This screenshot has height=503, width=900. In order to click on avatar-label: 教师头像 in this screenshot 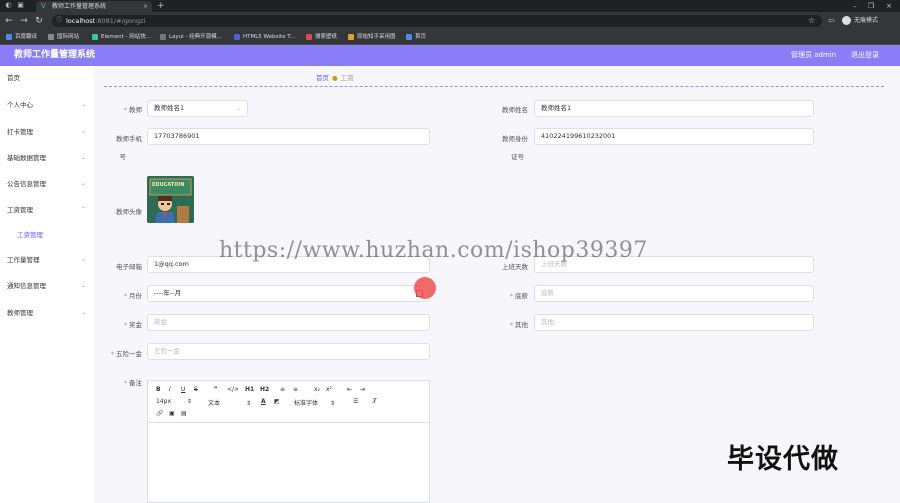, I will do `click(129, 212)`.